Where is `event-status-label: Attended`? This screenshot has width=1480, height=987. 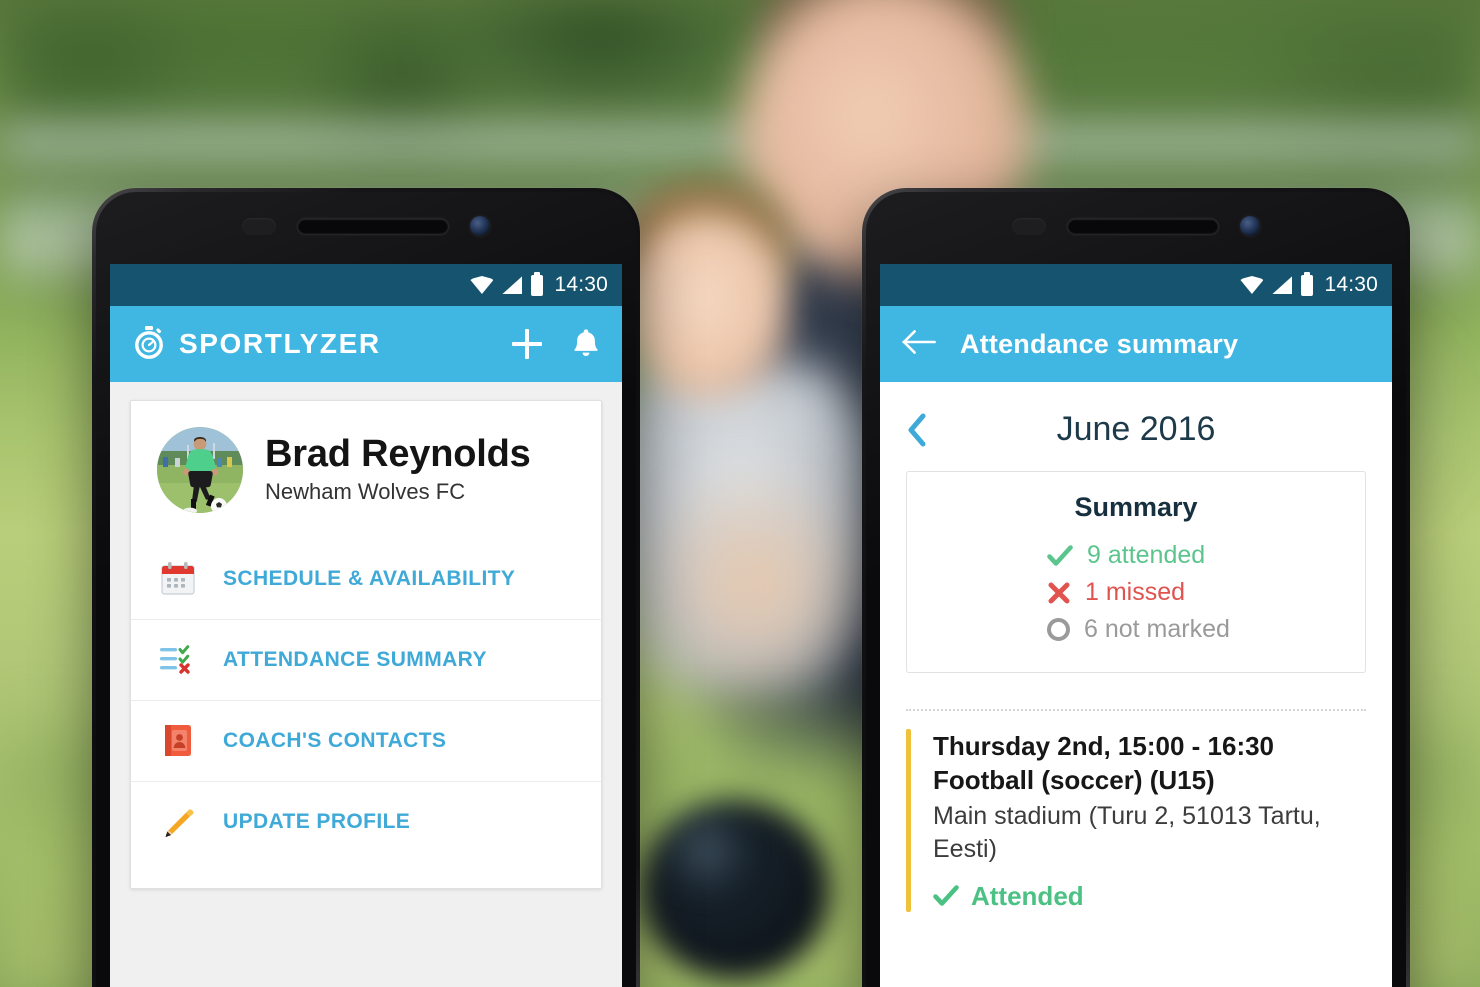
event-status-label: Attended is located at coordinates (1027, 895).